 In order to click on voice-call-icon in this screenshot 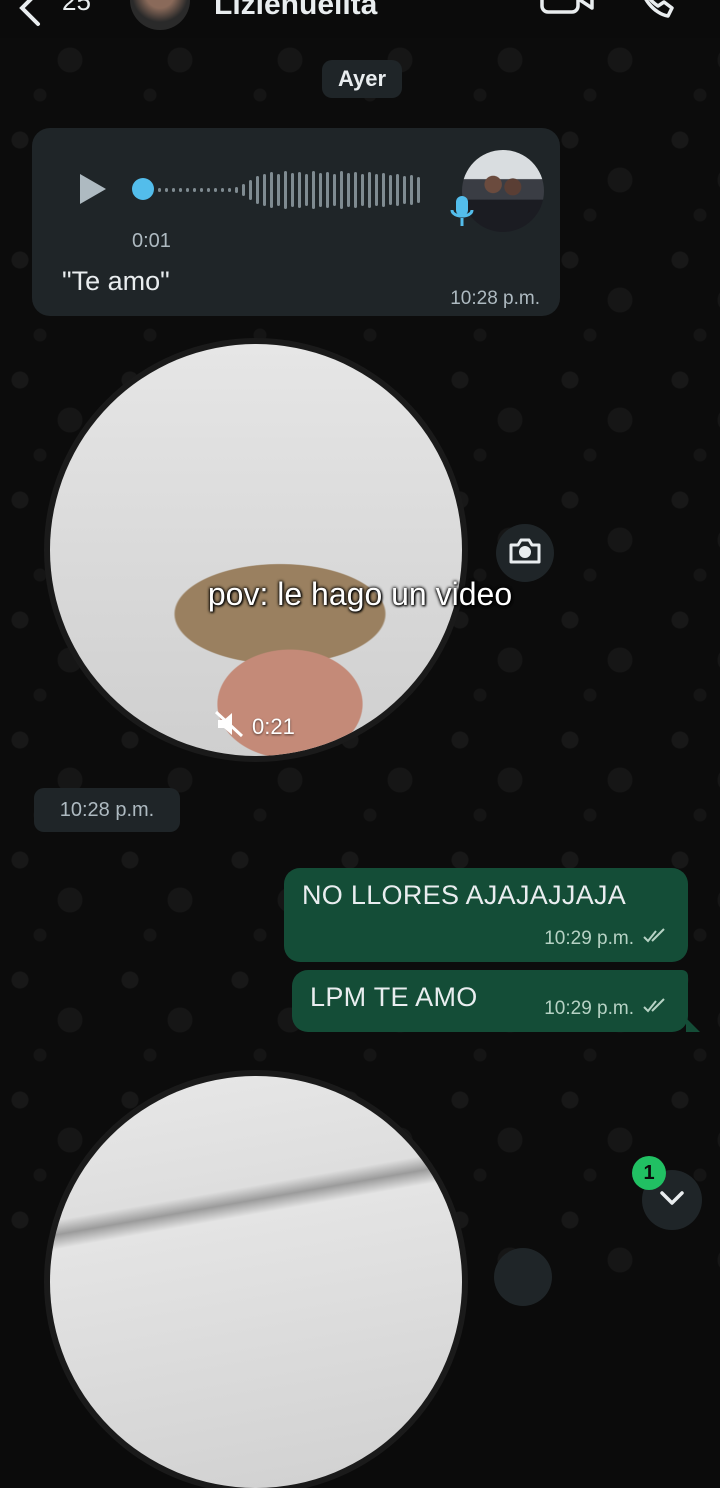, I will do `click(656, 12)`.